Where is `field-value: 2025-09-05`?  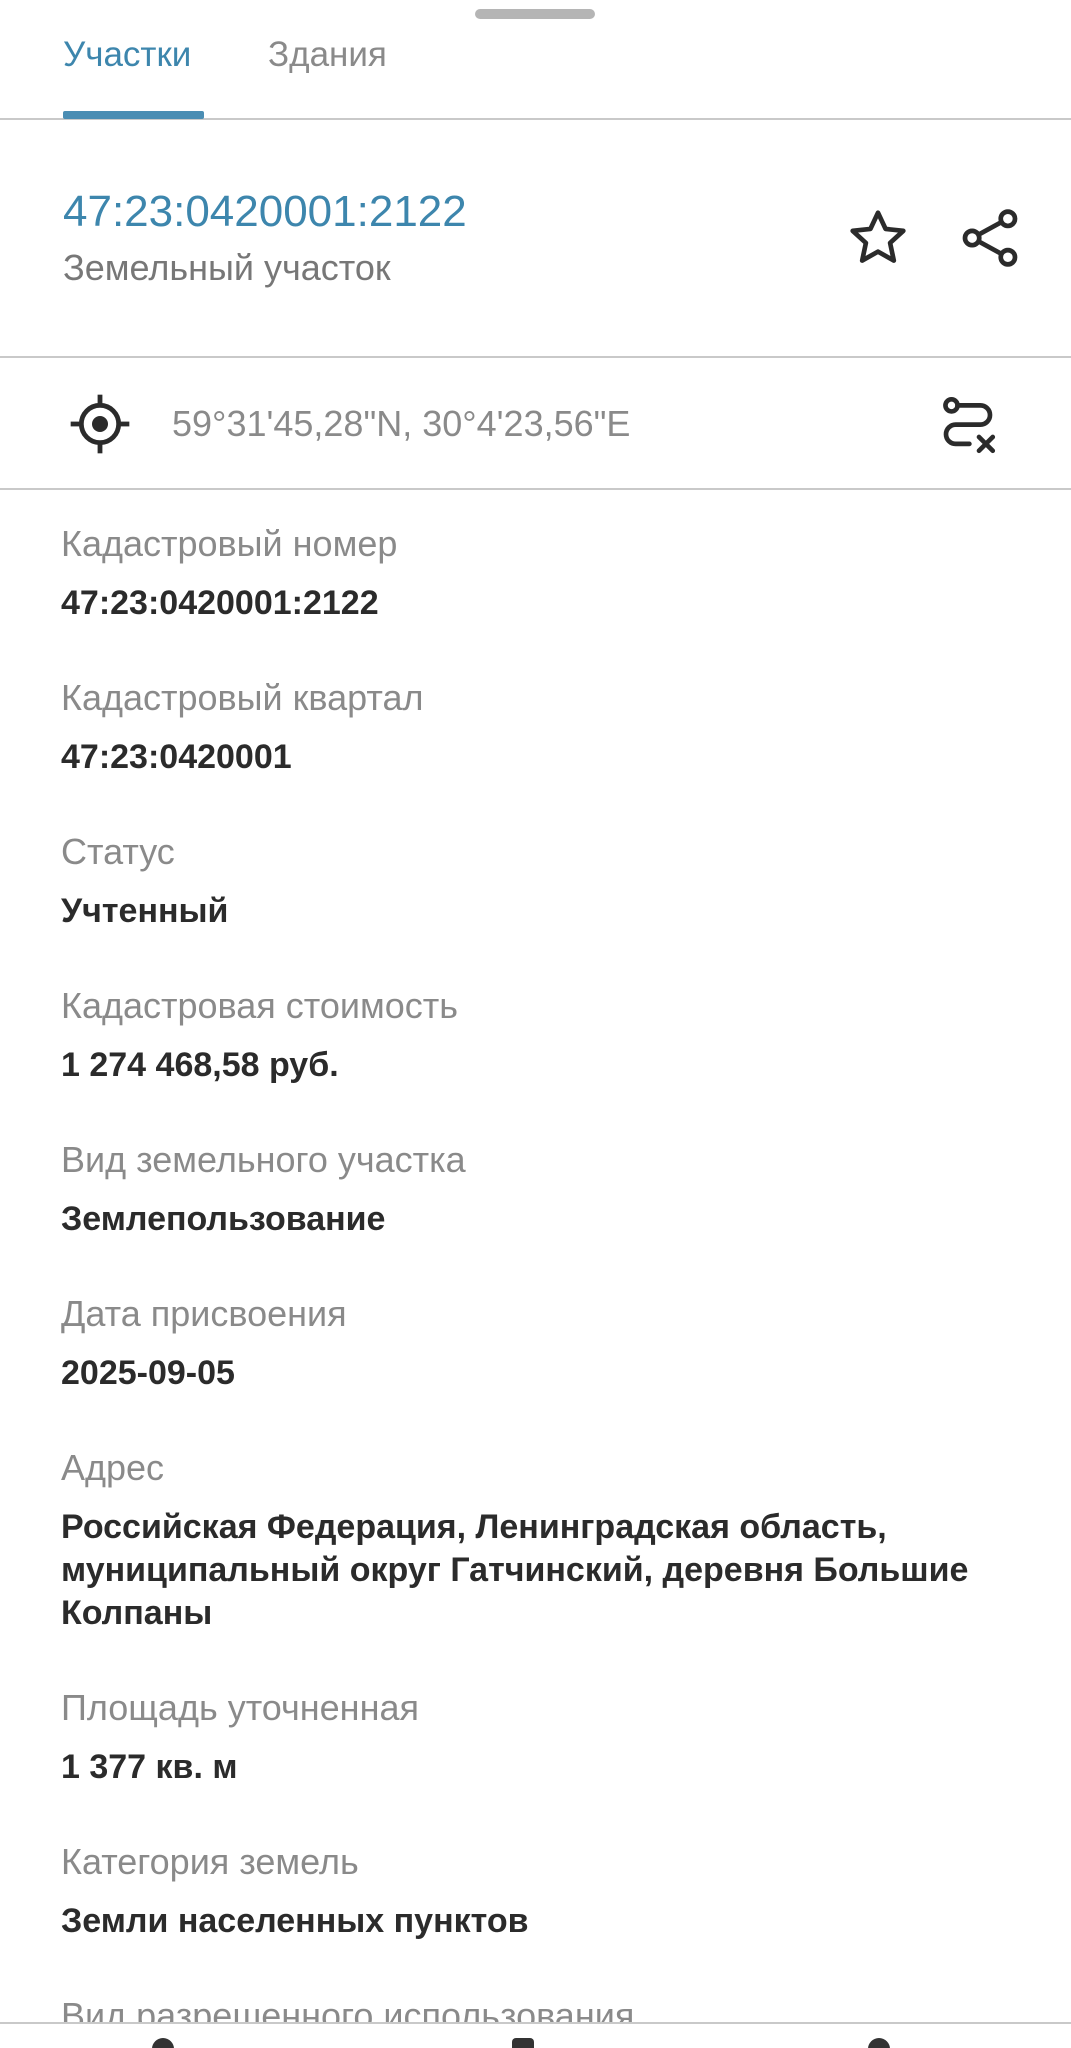
field-value: 2025-09-05 is located at coordinates (148, 1373).